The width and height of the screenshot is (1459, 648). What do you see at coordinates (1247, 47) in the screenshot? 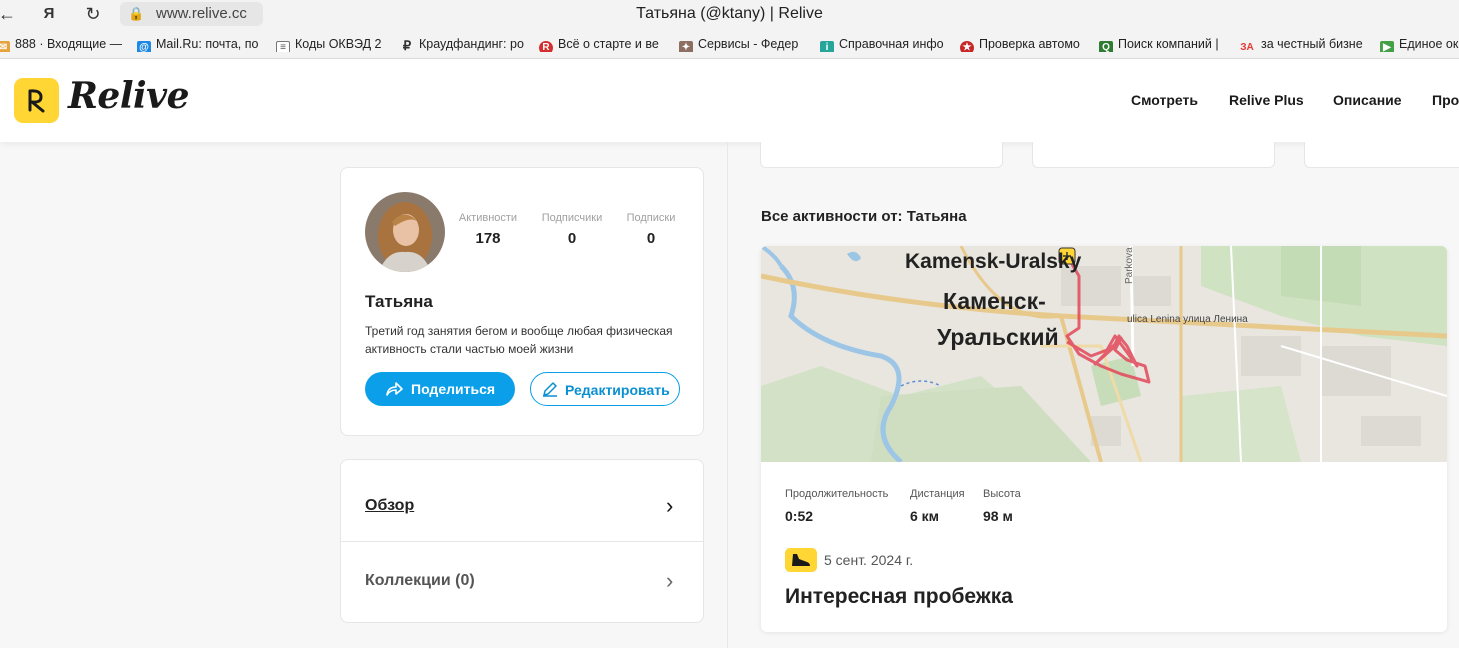
I see `za-icon: ЗА` at bounding box center [1247, 47].